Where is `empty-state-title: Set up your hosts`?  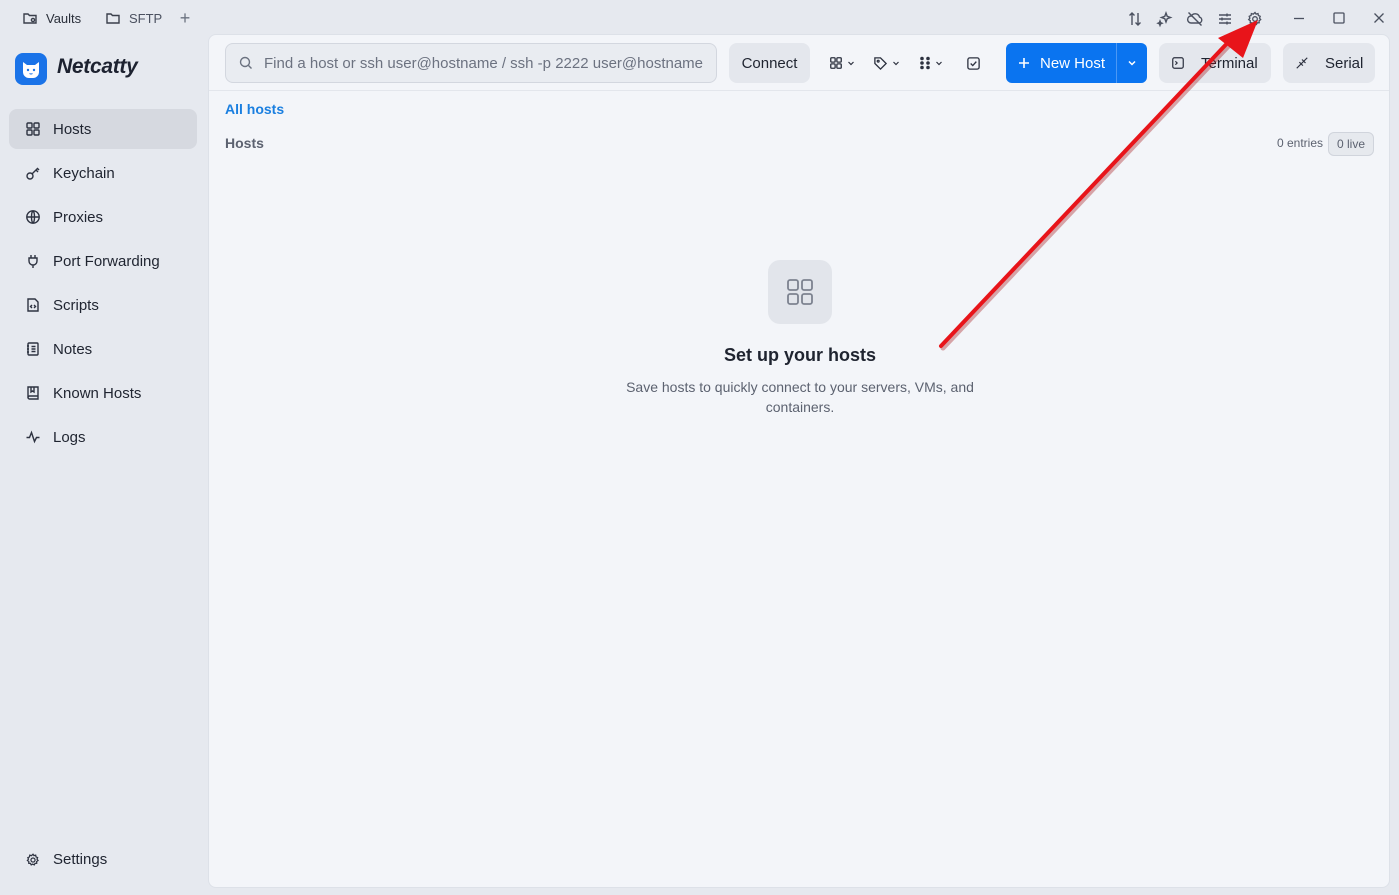 empty-state-title: Set up your hosts is located at coordinates (799, 355).